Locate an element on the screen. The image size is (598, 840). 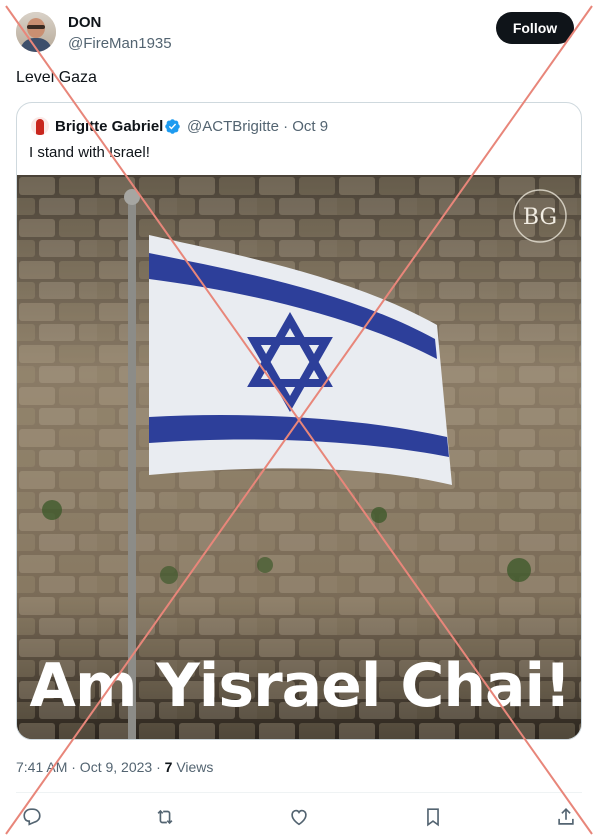
quoted-author-handle-date: @ACTBrigitte · Oct 9 is located at coordinates (257, 126).